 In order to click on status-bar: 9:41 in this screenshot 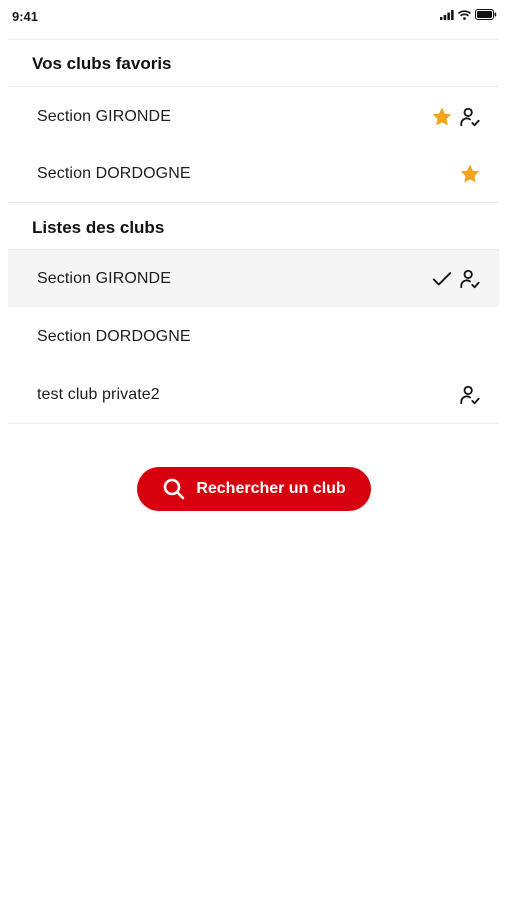, I will do `click(253, 17)`.